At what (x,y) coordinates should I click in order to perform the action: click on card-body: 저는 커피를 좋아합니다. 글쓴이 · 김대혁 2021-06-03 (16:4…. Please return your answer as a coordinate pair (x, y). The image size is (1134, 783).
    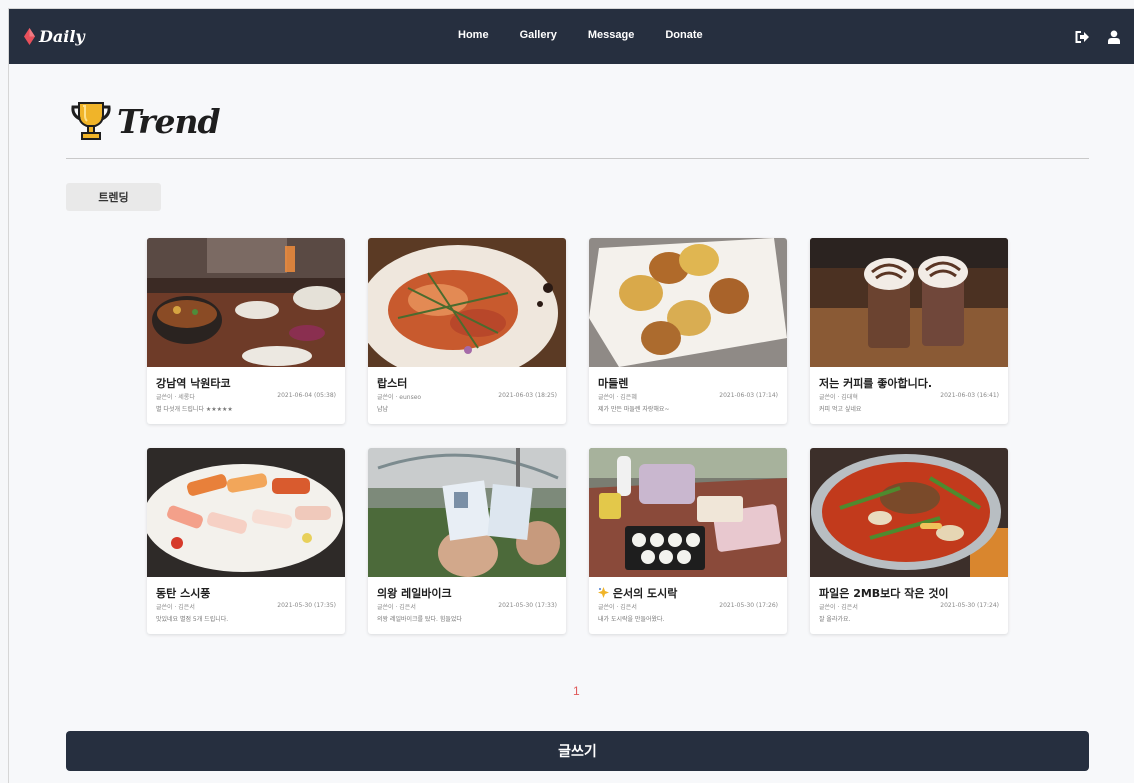
    Looking at the image, I should click on (909, 390).